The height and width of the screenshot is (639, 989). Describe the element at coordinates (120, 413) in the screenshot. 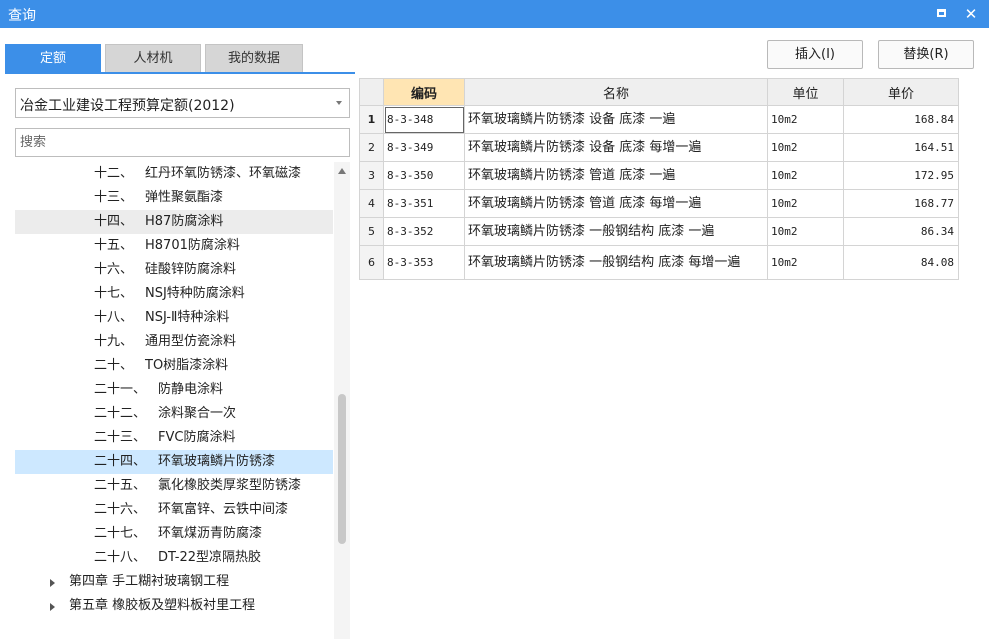

I see `tree-item-number: 二十二、` at that location.